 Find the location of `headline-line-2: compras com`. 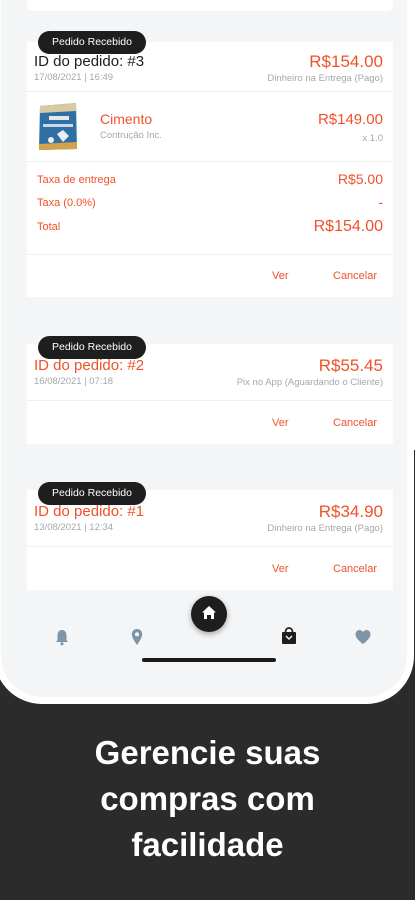

headline-line-2: compras com is located at coordinates (207, 798).